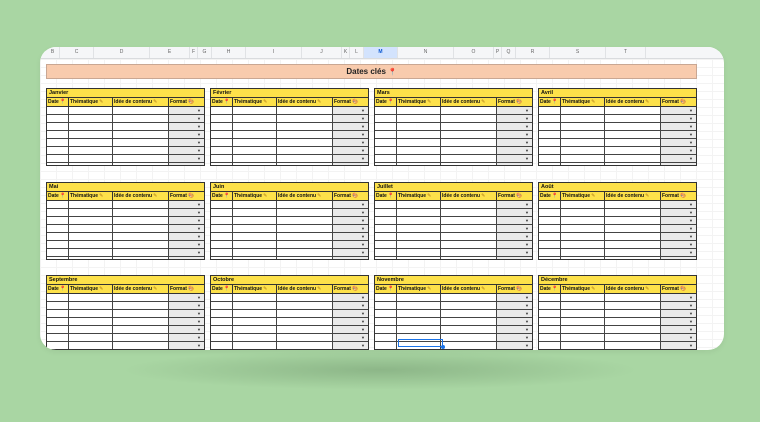 The height and width of the screenshot is (422, 760). Describe the element at coordinates (453, 187) in the screenshot. I see `month-label: Juillet` at that location.